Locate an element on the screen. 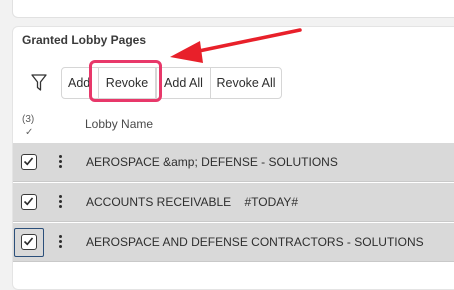 The width and height of the screenshot is (454, 290). revoke-all-button: Revoke All is located at coordinates (246, 83).